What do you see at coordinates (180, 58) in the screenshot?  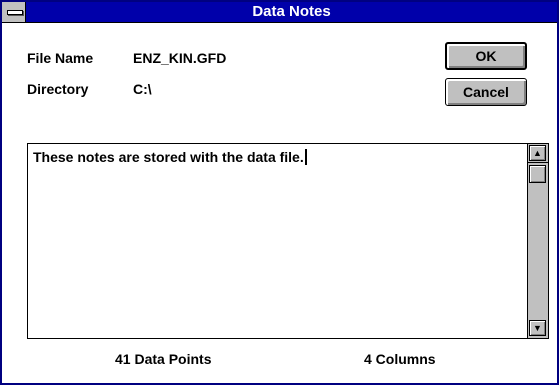 I see `file-name-value: ENZ_KIN.GFD` at bounding box center [180, 58].